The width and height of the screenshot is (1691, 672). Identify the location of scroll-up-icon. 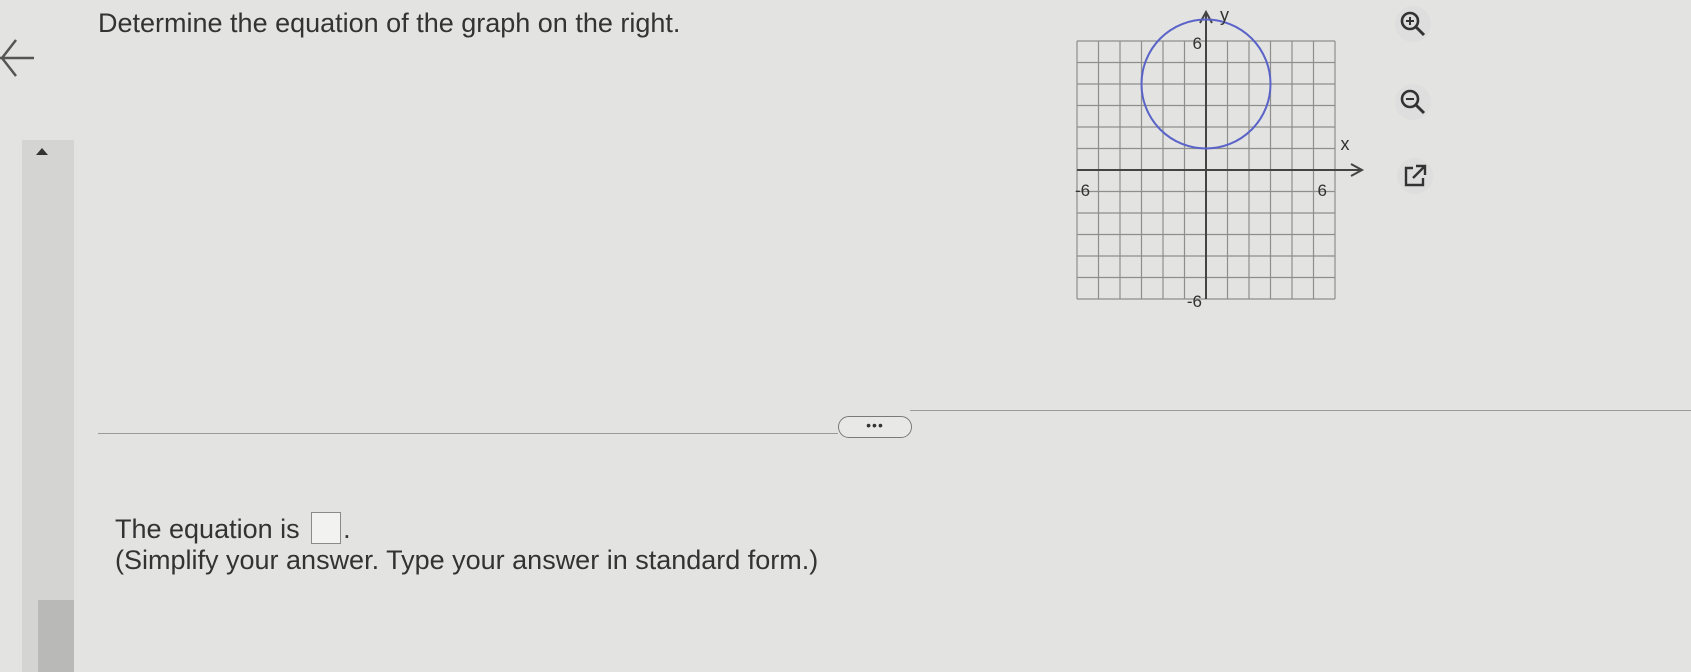
(42, 151).